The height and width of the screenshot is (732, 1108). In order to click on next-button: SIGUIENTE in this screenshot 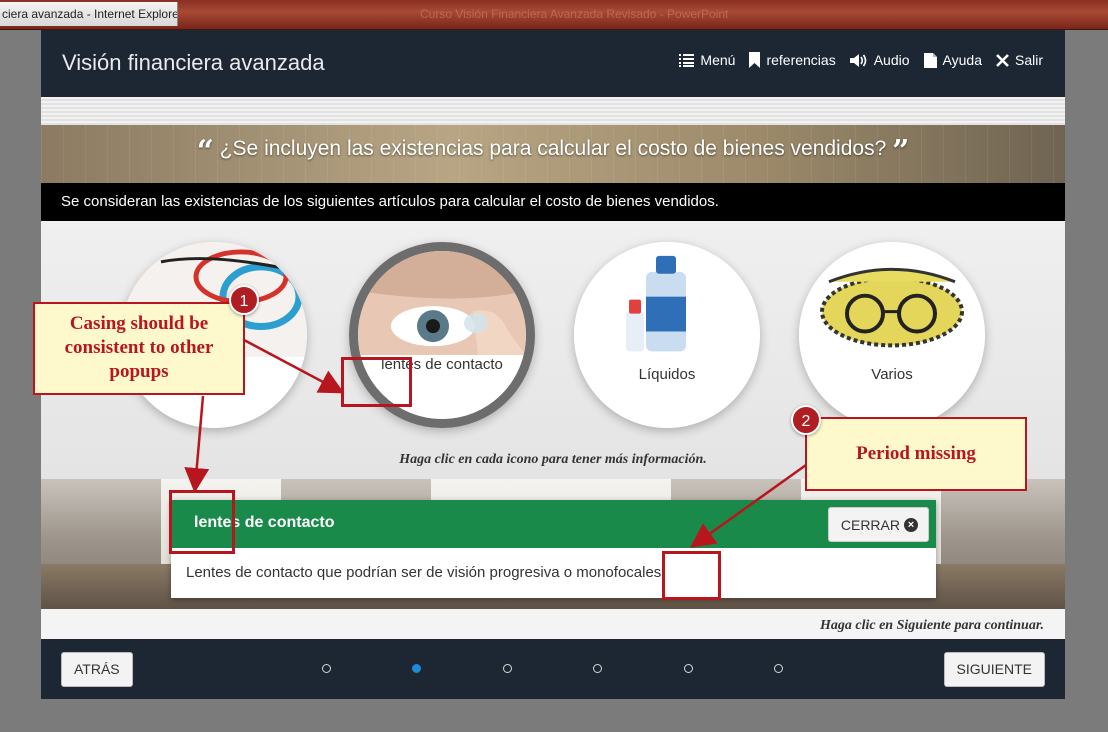, I will do `click(994, 669)`.